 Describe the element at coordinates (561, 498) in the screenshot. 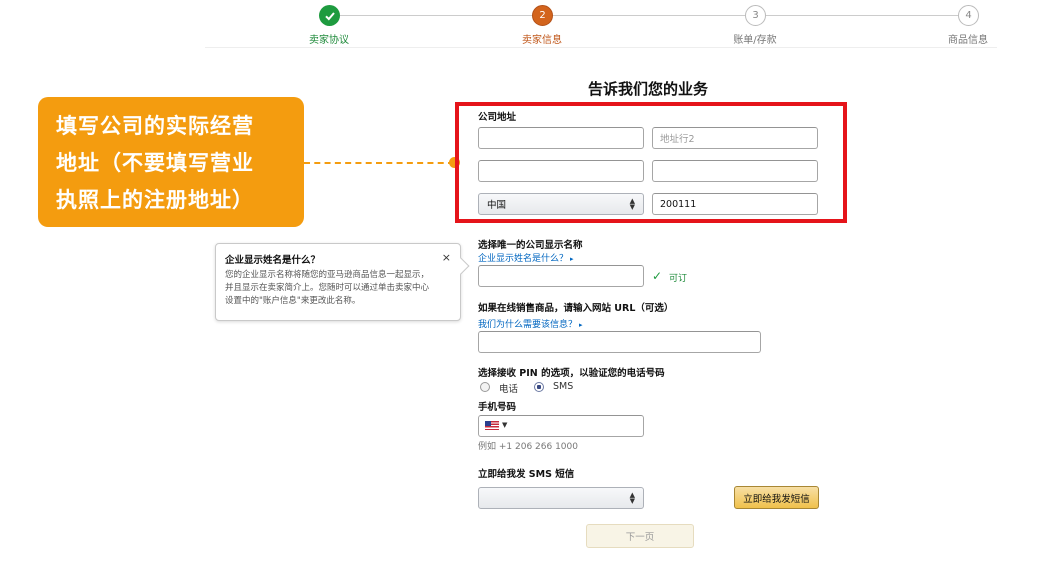

I see `sms-language-select: ▲ ▼` at that location.